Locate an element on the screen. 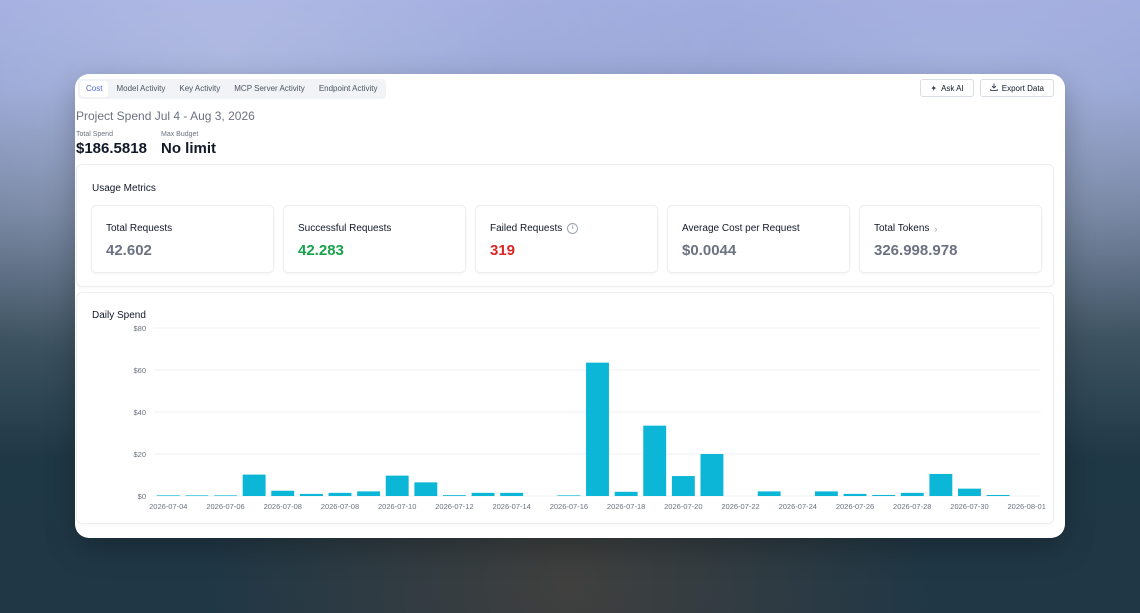  total-spend-label: Total Spend is located at coordinates (94, 134).